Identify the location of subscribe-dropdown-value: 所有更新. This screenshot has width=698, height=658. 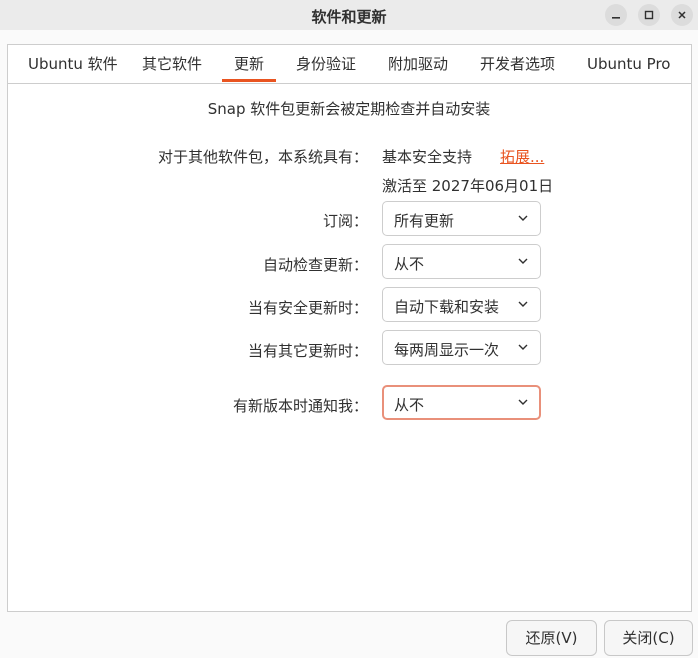
(424, 221).